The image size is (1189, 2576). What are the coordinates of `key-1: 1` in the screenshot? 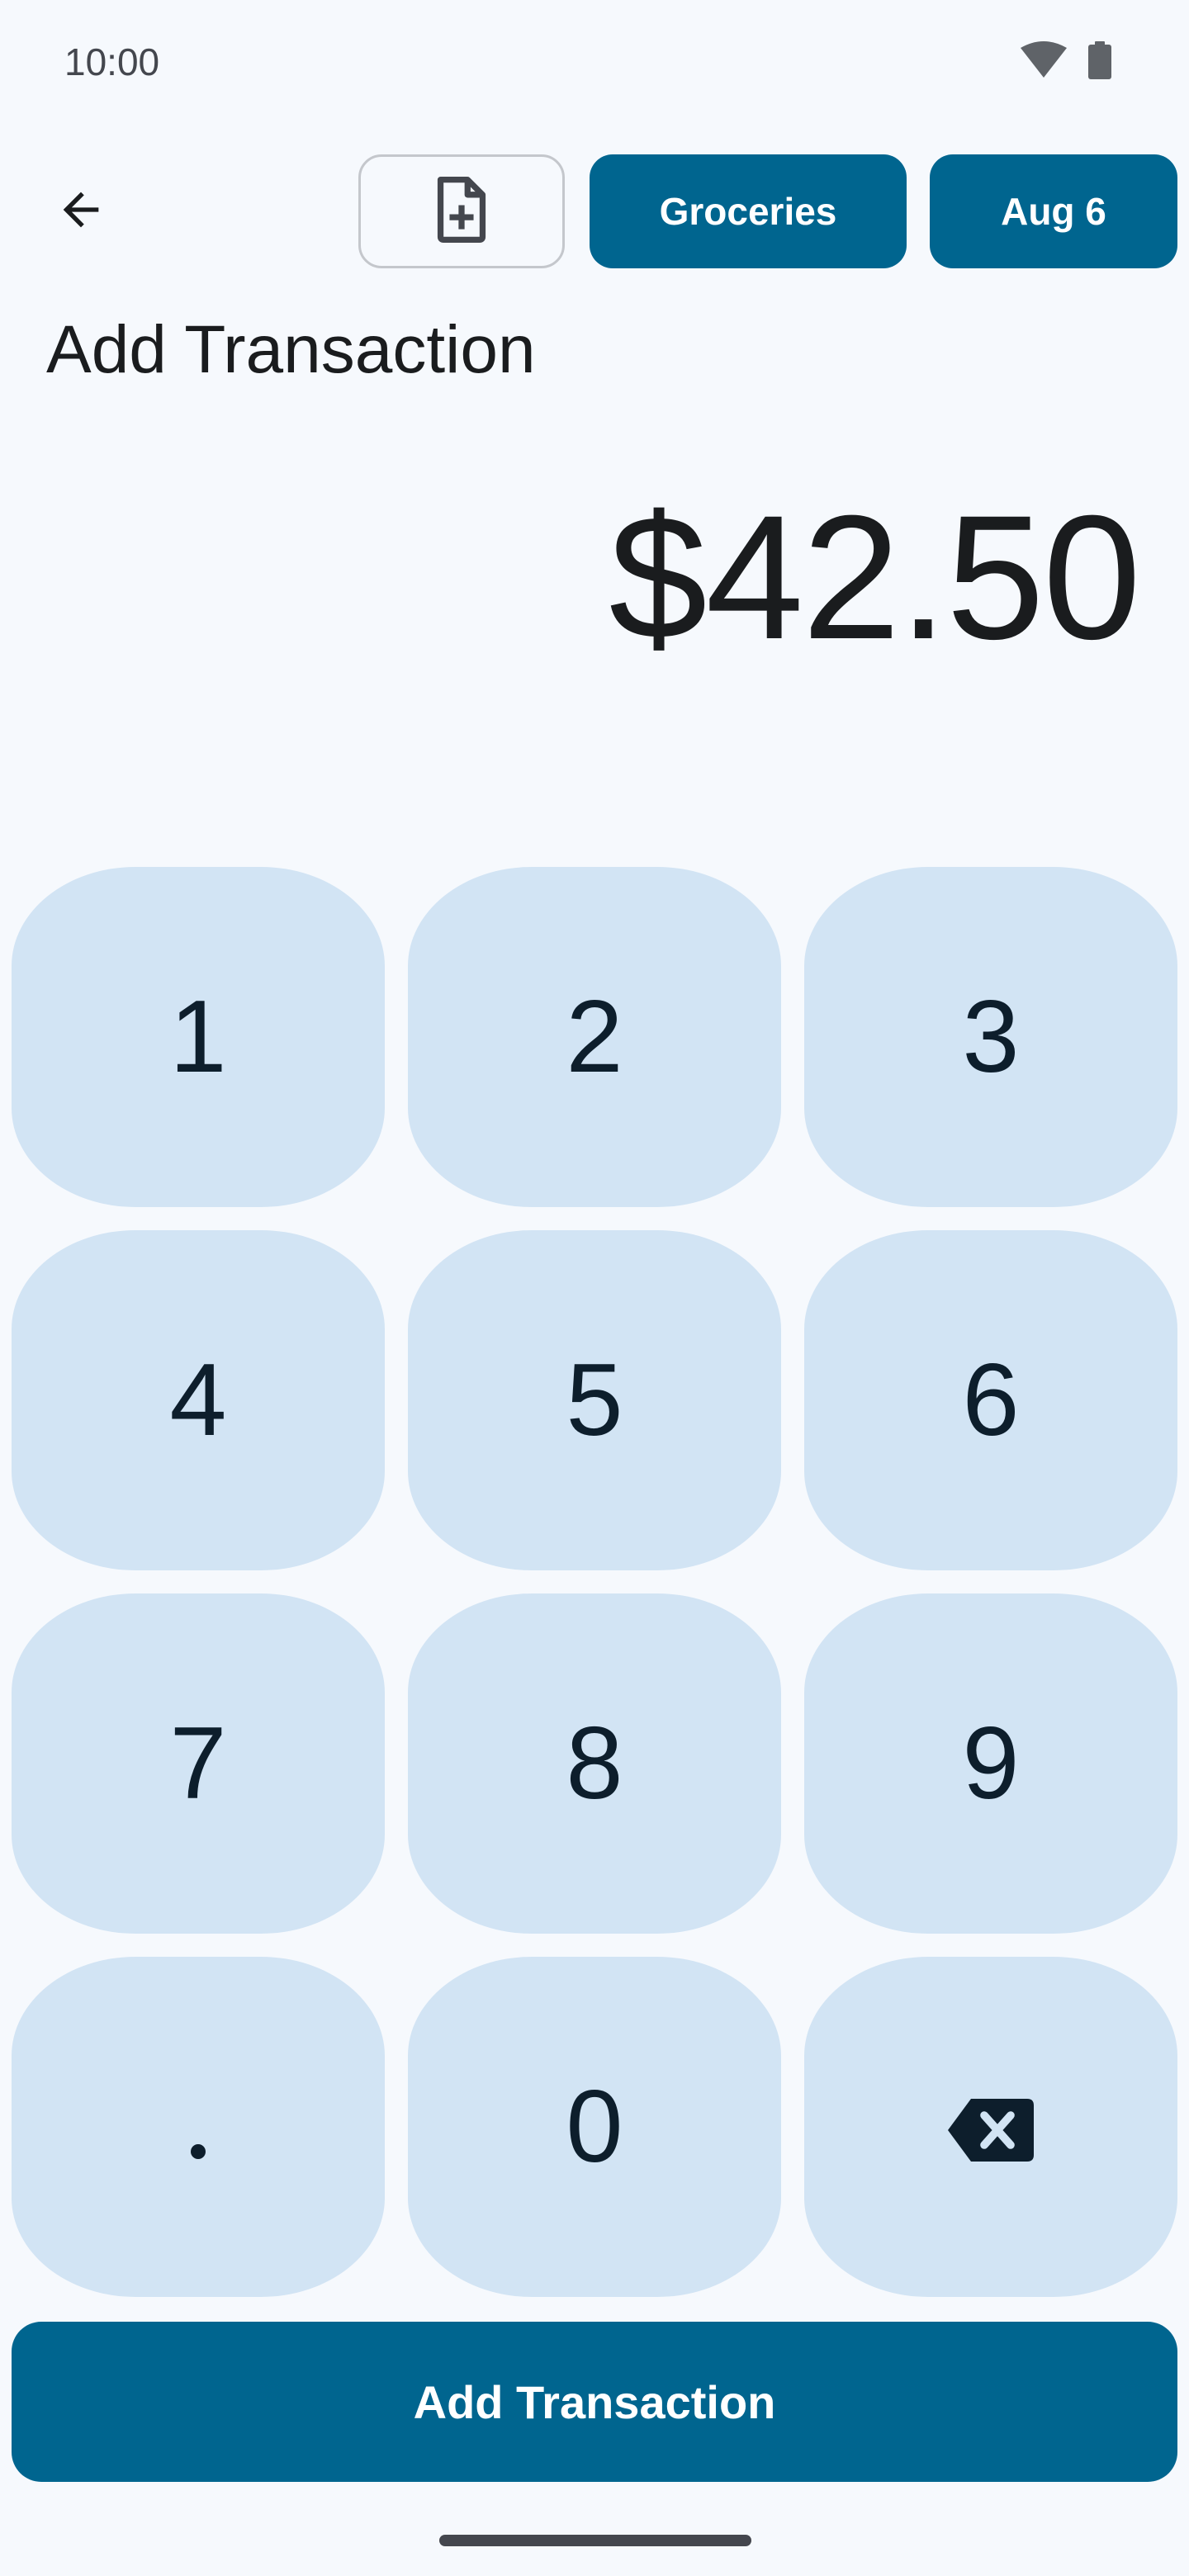 It's located at (198, 1037).